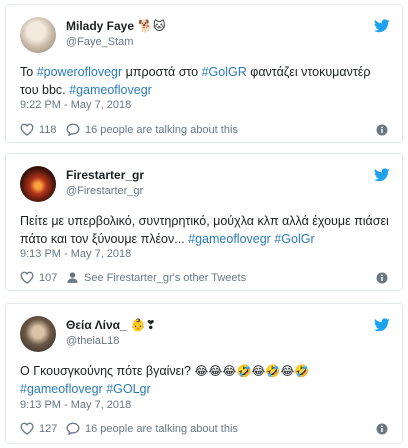 Image resolution: width=408 pixels, height=448 pixels. I want to click on author-name-emoji: 👶❣, so click(143, 325).